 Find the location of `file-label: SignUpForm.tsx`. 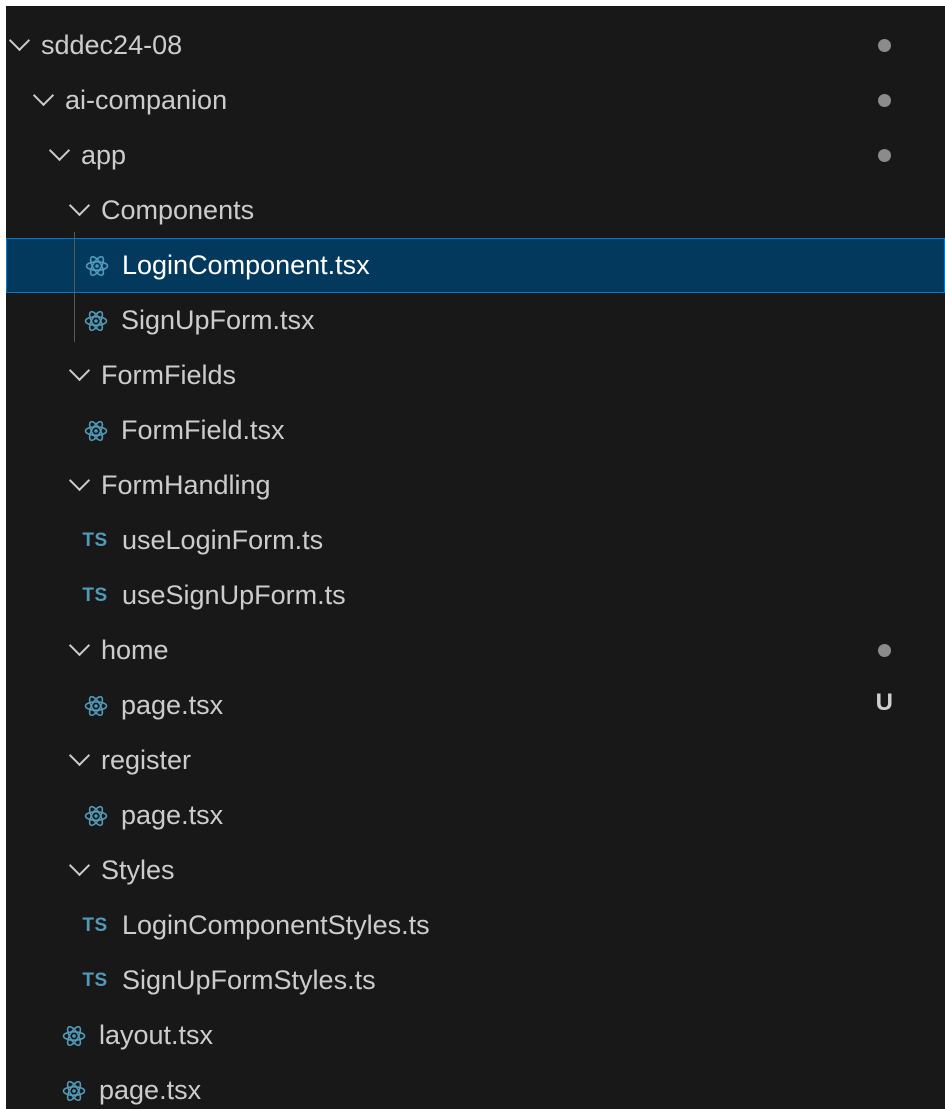

file-label: SignUpForm.tsx is located at coordinates (218, 320).